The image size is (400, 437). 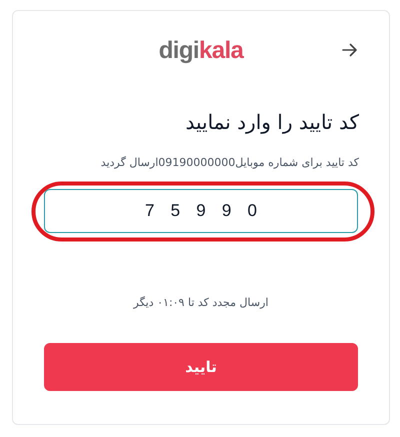 I want to click on page-title: کد تایید را وارد نمایید, so click(x=271, y=122).